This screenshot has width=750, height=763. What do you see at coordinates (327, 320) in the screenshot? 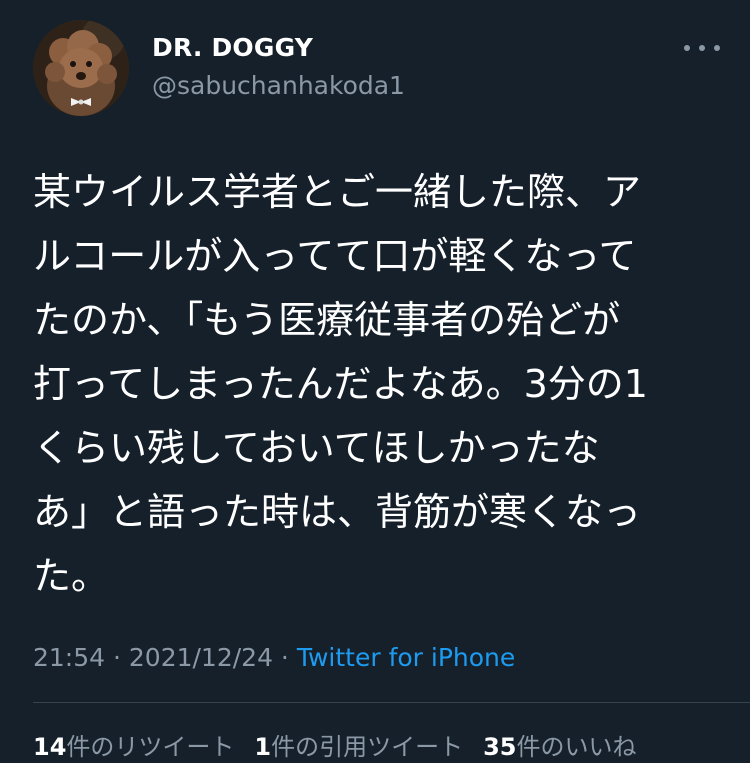
I see `tweet-text-line: たのか、「もう医療従事者の殆どが` at bounding box center [327, 320].